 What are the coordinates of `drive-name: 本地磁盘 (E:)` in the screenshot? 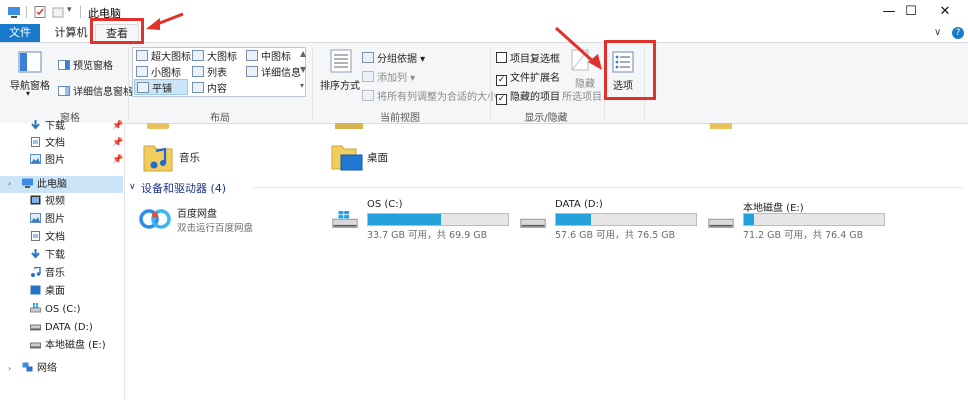 It's located at (773, 208).